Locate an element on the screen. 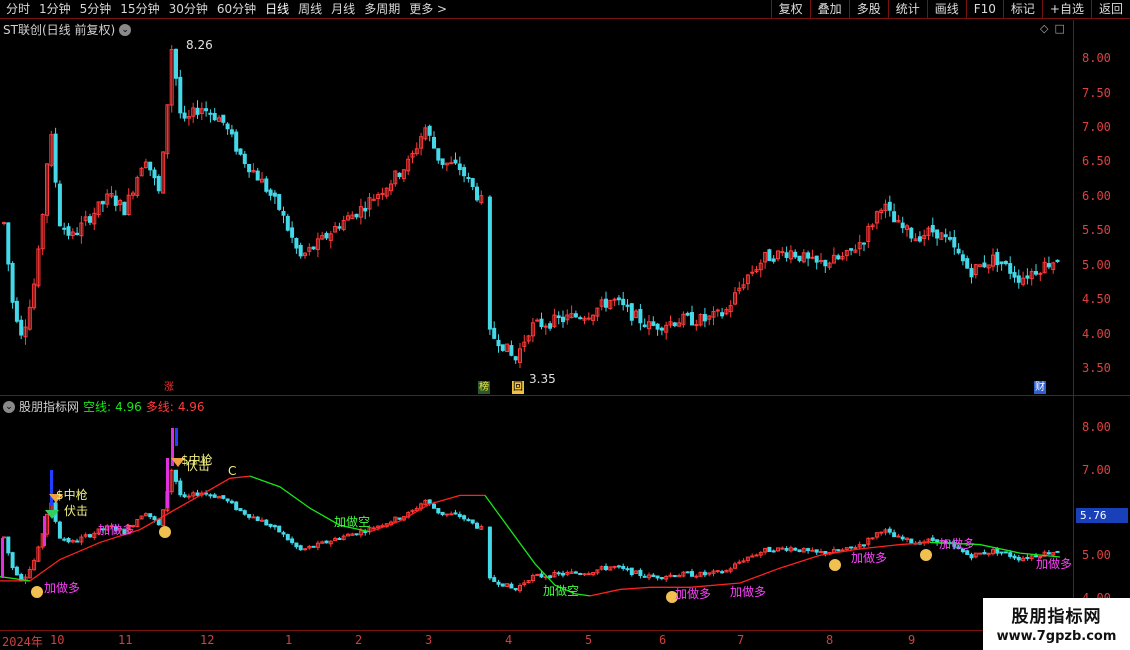 This screenshot has width=1130, height=650. finance-marker: 财 is located at coordinates (1040, 387).